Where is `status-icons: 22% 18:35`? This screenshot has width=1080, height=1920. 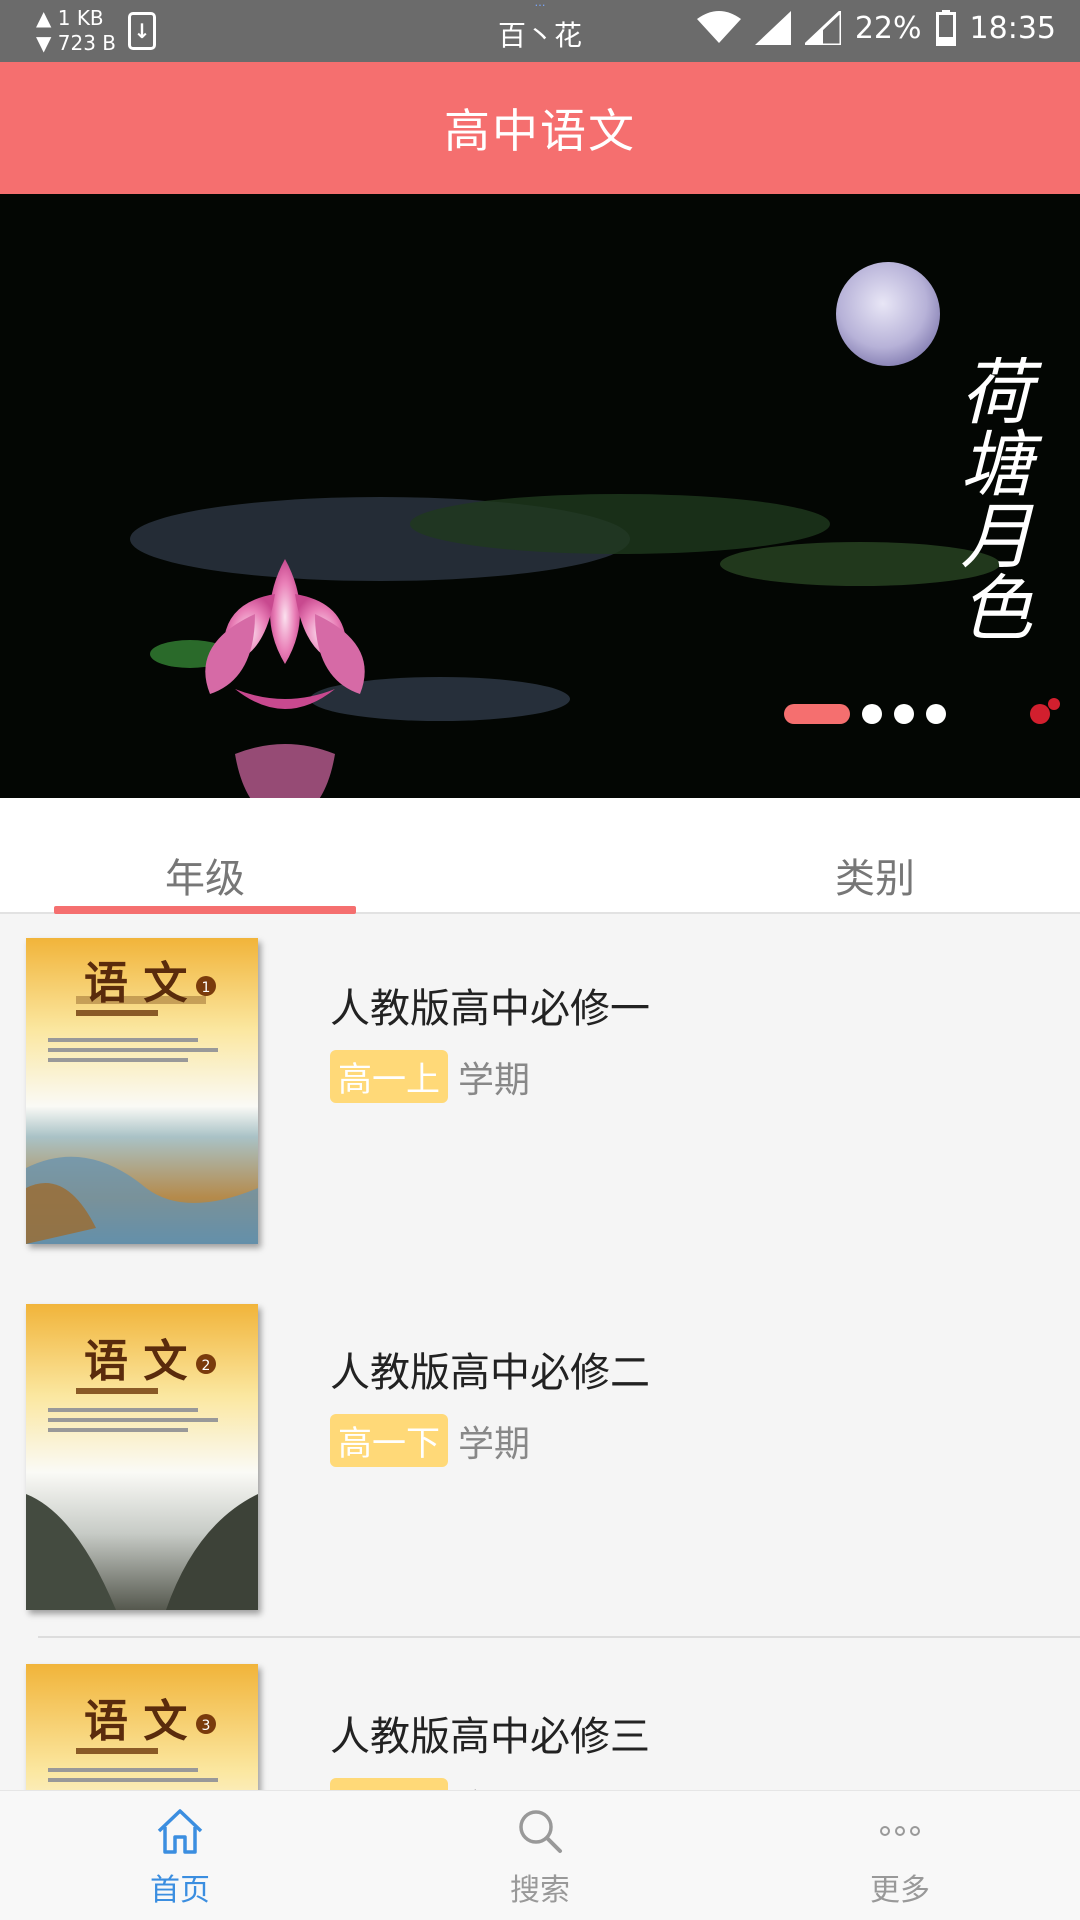 status-icons: 22% 18:35 is located at coordinates (876, 28).